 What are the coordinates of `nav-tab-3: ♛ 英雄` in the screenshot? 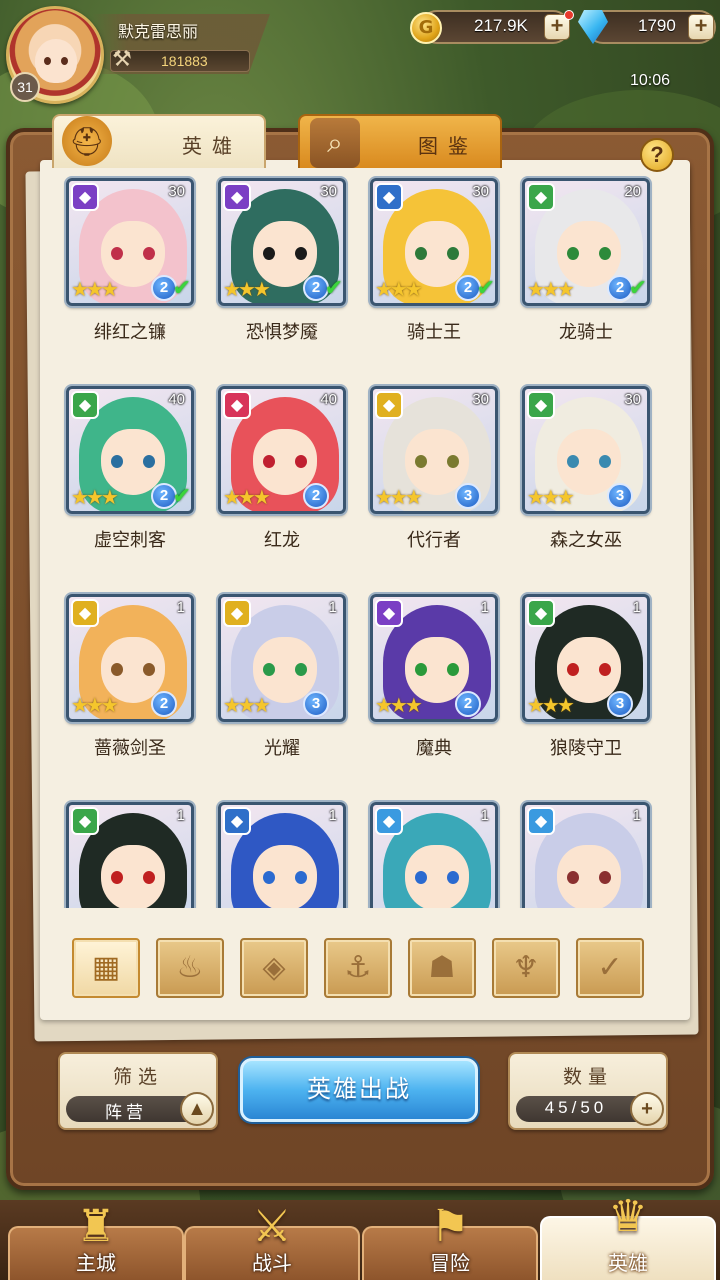 It's located at (628, 1235).